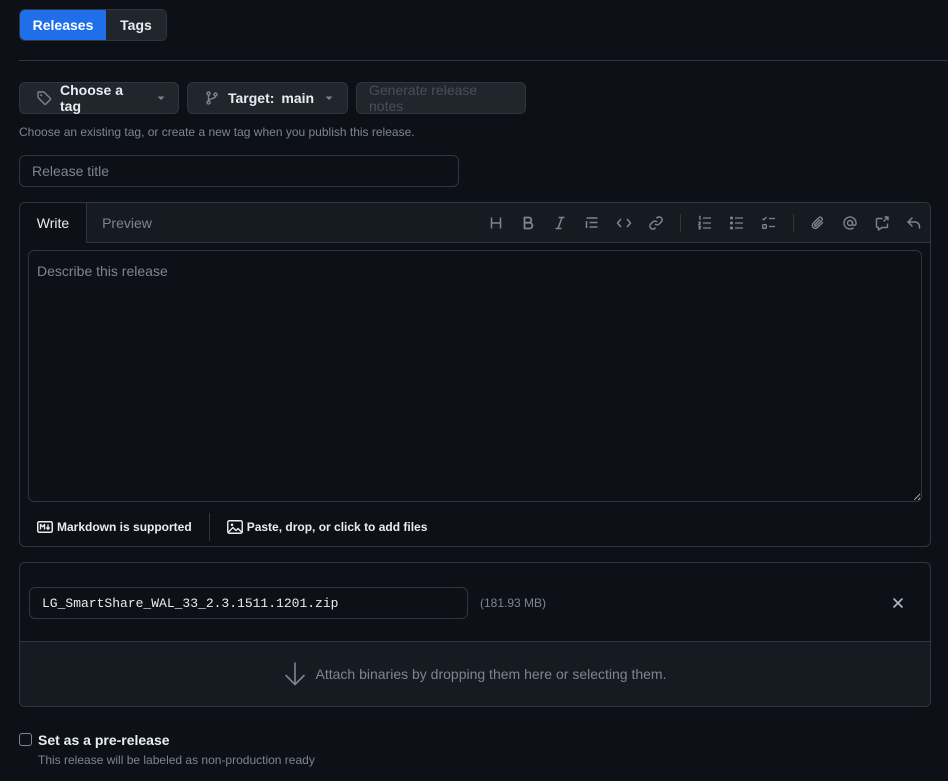 This screenshot has width=948, height=781. What do you see at coordinates (496, 223) in the screenshot?
I see `heading-icon` at bounding box center [496, 223].